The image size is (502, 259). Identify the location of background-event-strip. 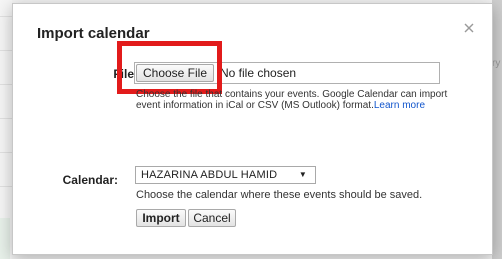
(5, 238).